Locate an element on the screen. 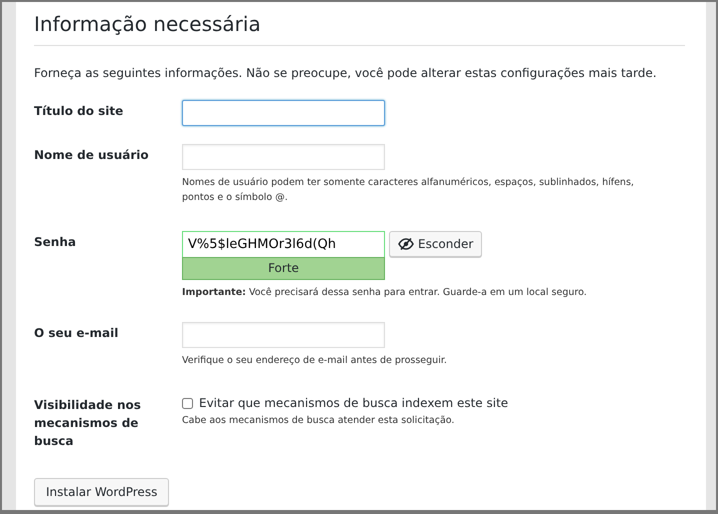  field-label: Título do site is located at coordinates (79, 111).